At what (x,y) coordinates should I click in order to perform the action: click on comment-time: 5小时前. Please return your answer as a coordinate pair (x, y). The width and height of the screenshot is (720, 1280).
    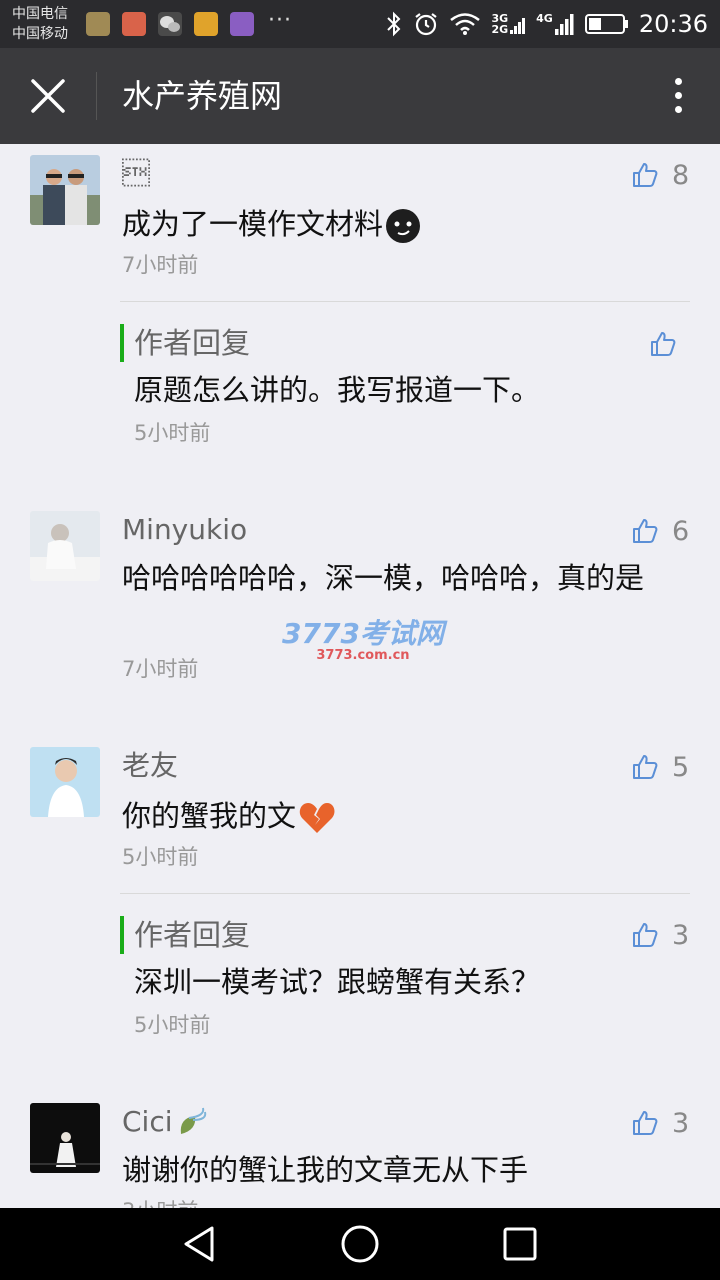
    Looking at the image, I should click on (160, 857).